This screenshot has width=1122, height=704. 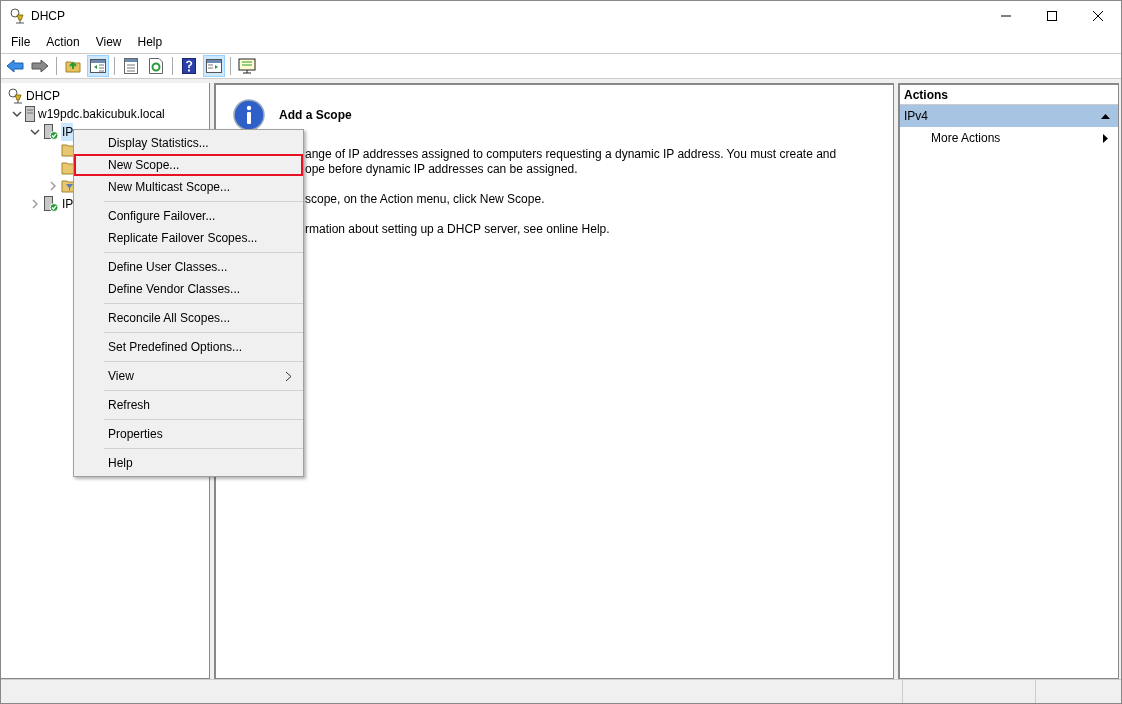 What do you see at coordinates (425, 199) in the screenshot?
I see `content-text: scope, on the Action menu, click New Scope.` at bounding box center [425, 199].